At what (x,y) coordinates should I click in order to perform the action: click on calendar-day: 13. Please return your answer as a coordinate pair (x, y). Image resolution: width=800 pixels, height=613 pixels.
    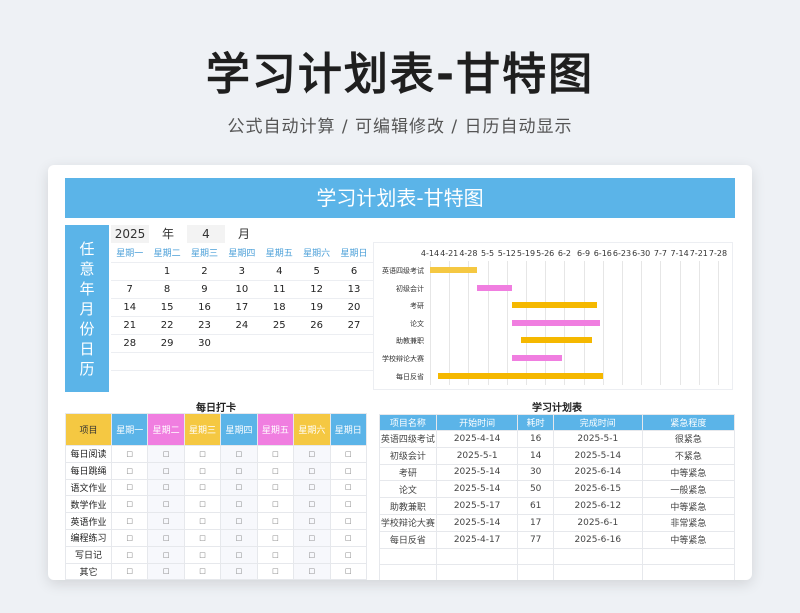
    Looking at the image, I should click on (353, 289).